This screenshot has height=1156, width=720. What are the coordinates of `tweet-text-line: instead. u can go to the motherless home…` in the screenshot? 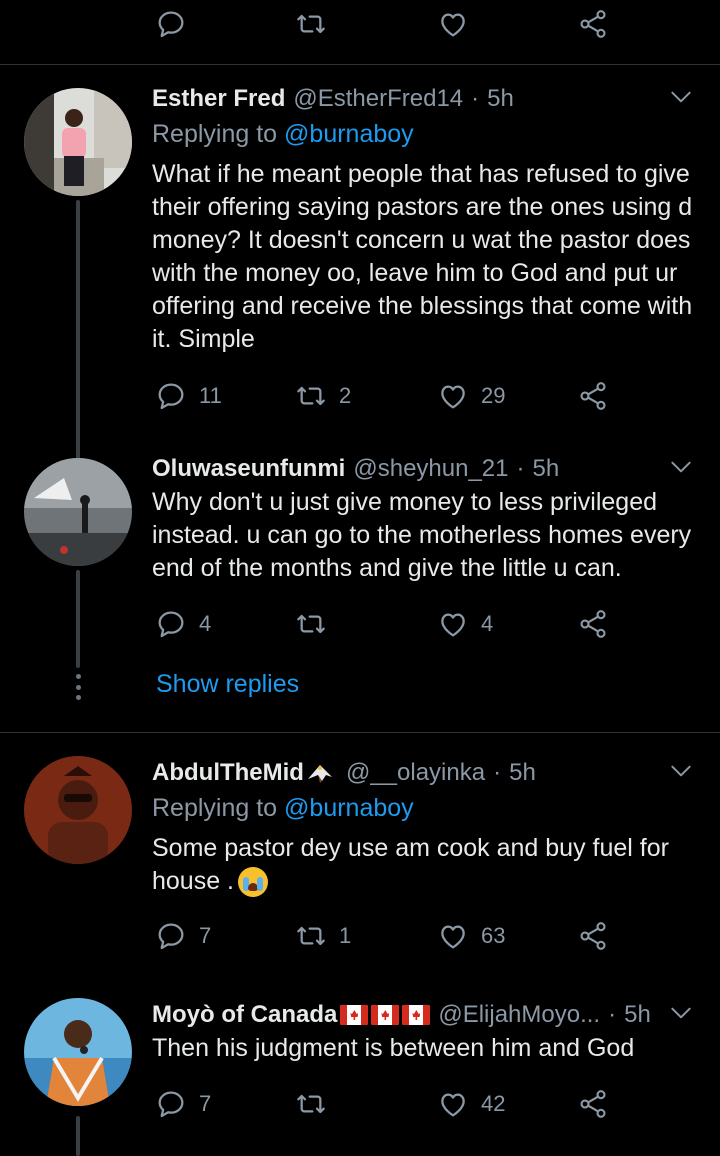 It's located at (422, 535).